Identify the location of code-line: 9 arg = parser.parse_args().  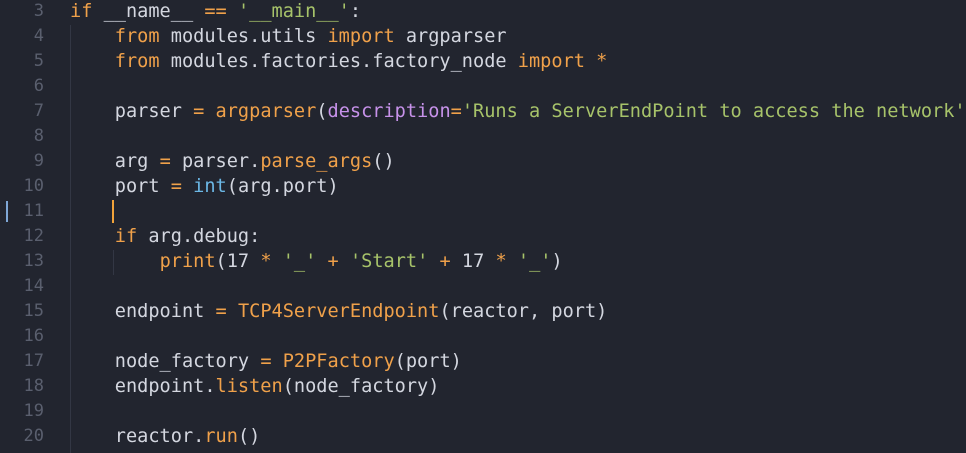
(483, 161).